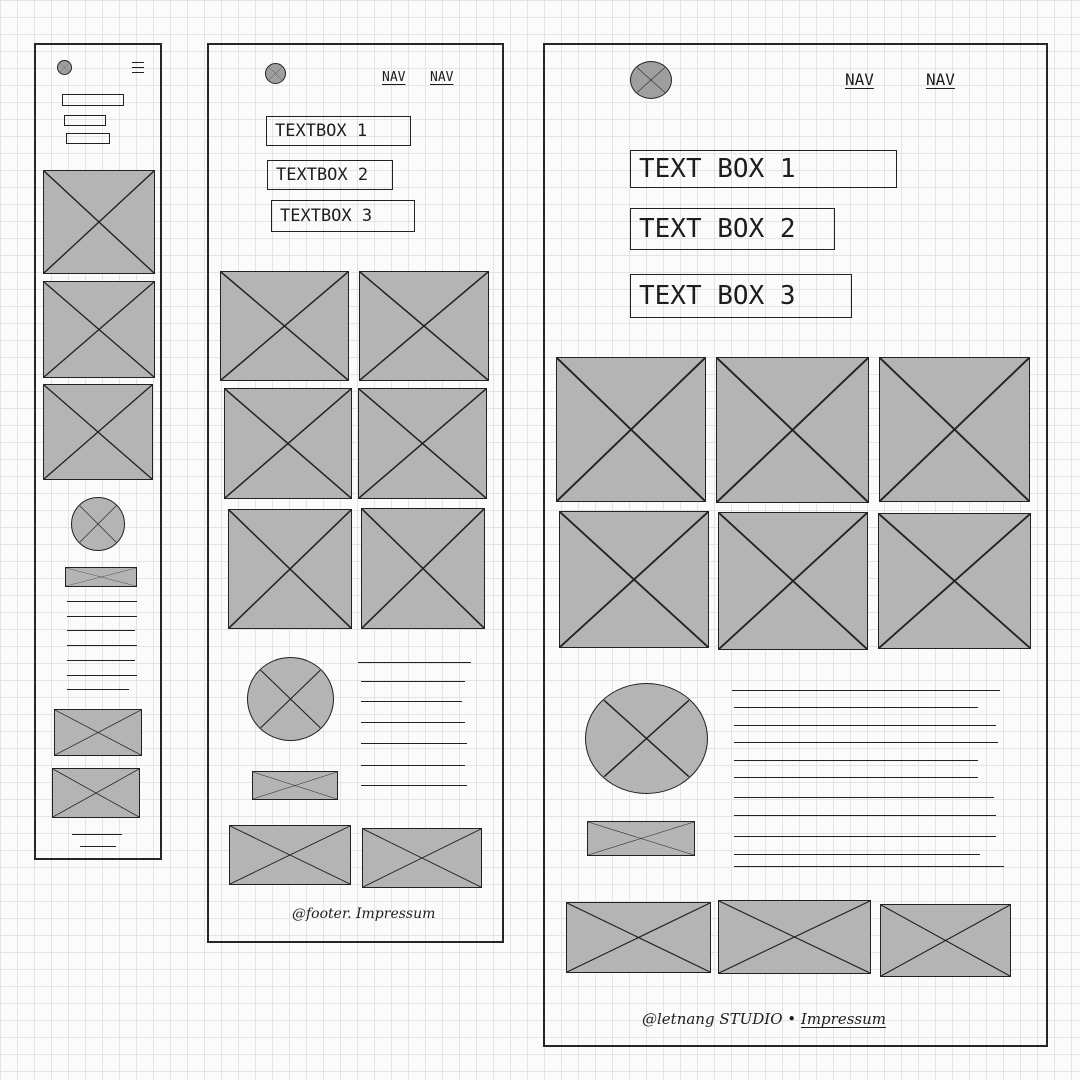 The height and width of the screenshot is (1080, 1080). I want to click on footer-credit: @letnang STUDIO •, so click(721, 1019).